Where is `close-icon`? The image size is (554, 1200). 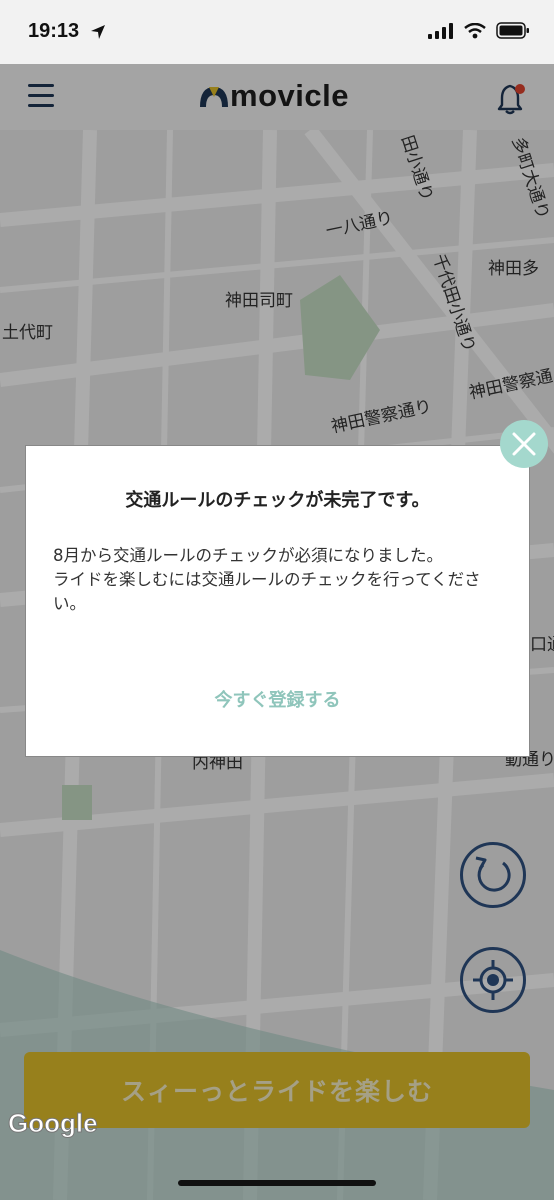
close-icon is located at coordinates (524, 444).